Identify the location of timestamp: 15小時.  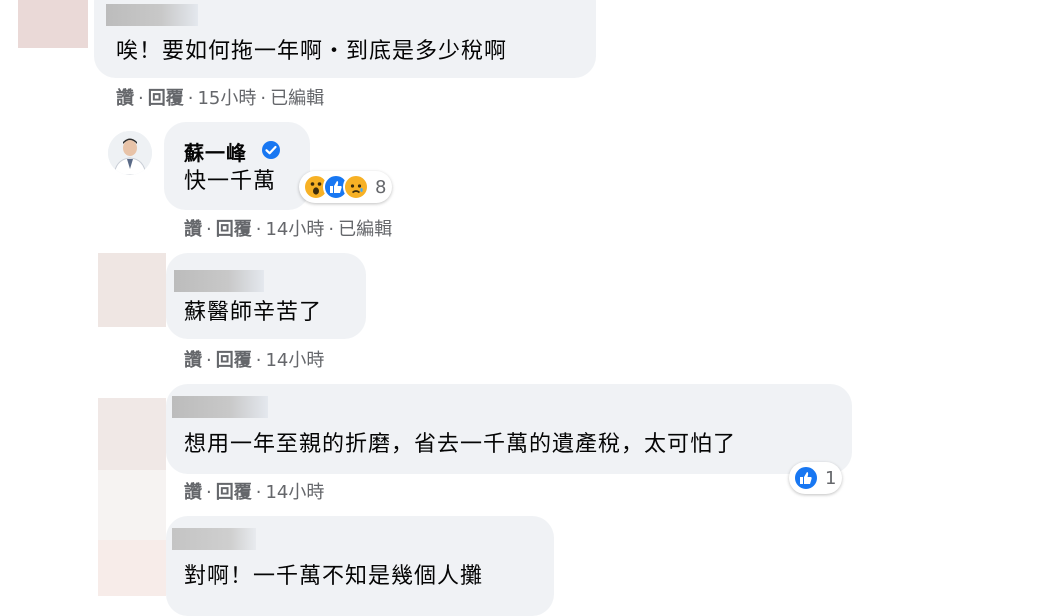
(226, 99).